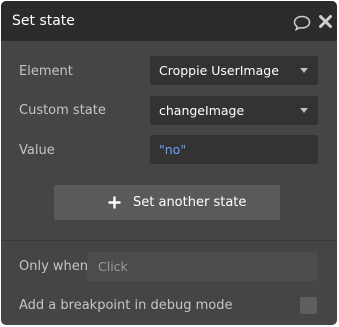  I want to click on panel-title: Set state, so click(43, 21).